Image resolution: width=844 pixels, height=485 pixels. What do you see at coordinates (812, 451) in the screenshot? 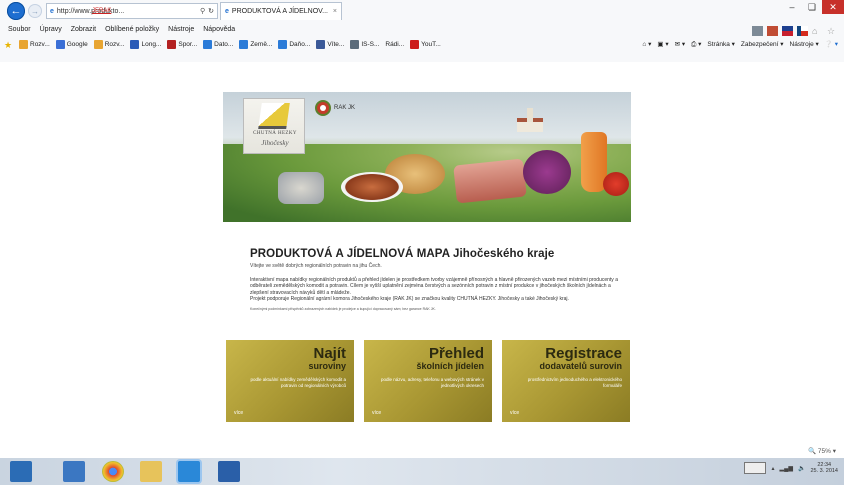
I see `zoom-icon: 🔍` at bounding box center [812, 451].